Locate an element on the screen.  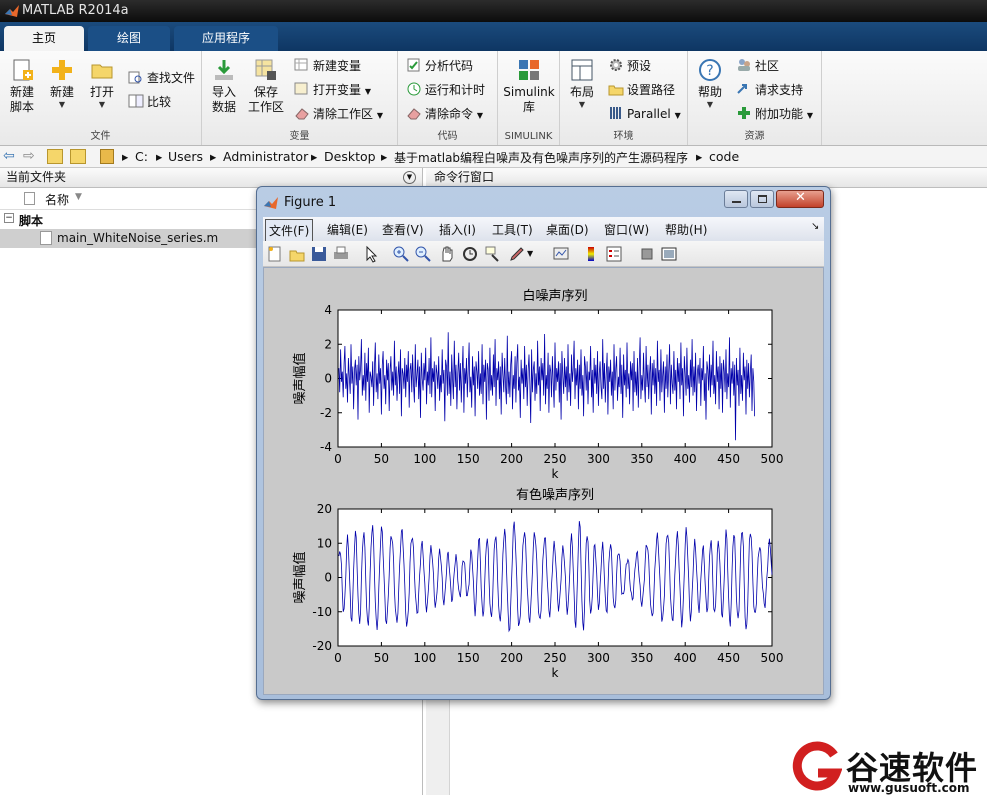
menu-file: 文件(F) is located at coordinates (289, 230).